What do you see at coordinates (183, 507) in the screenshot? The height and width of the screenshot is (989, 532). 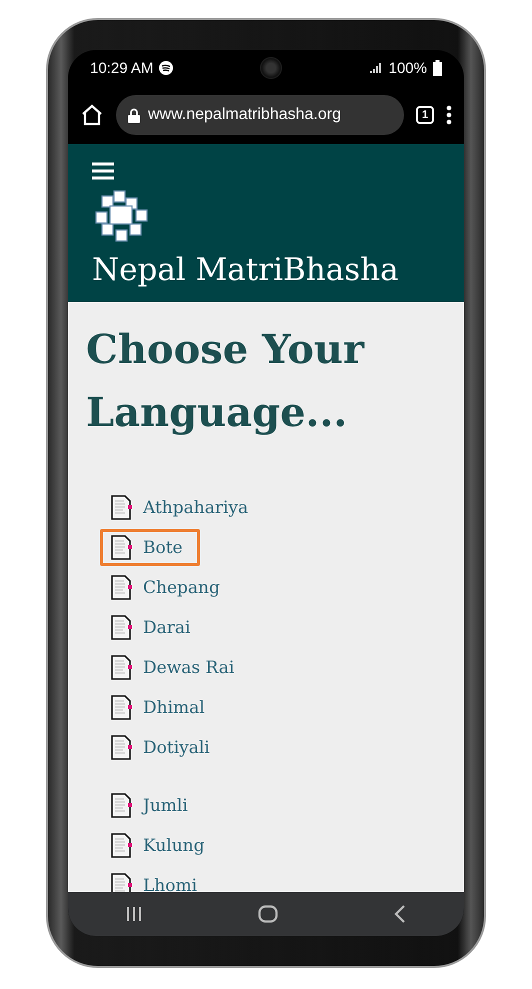 I see `language-link: Athpahariya` at bounding box center [183, 507].